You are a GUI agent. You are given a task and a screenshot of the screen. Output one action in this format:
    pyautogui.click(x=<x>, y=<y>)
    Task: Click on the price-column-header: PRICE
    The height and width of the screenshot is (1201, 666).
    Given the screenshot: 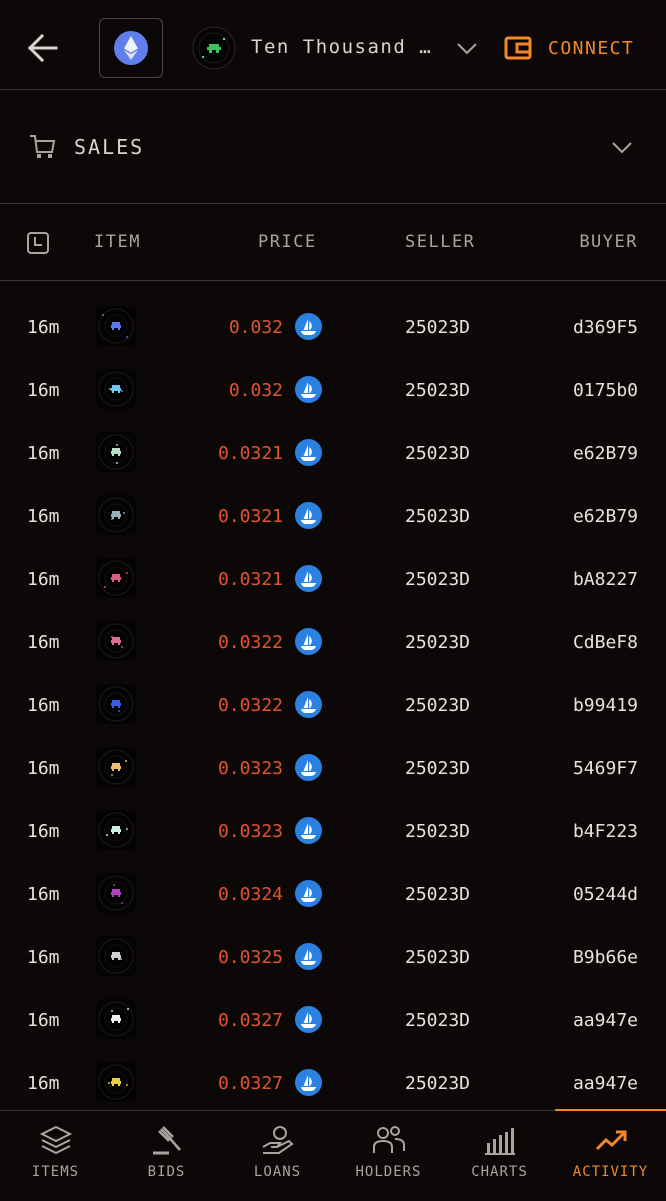 What is the action you would take?
    pyautogui.click(x=287, y=242)
    